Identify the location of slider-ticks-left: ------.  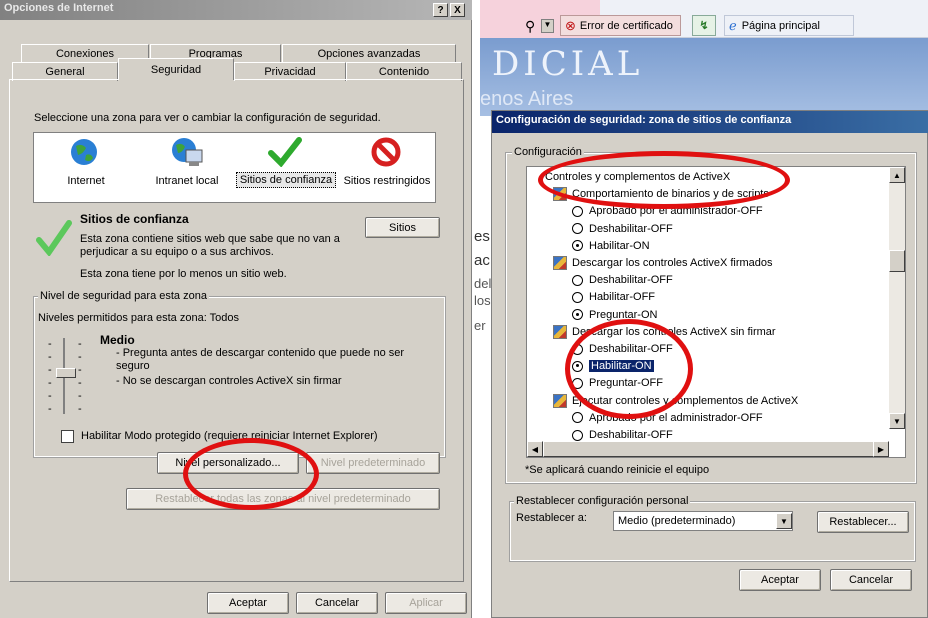
(50, 376).